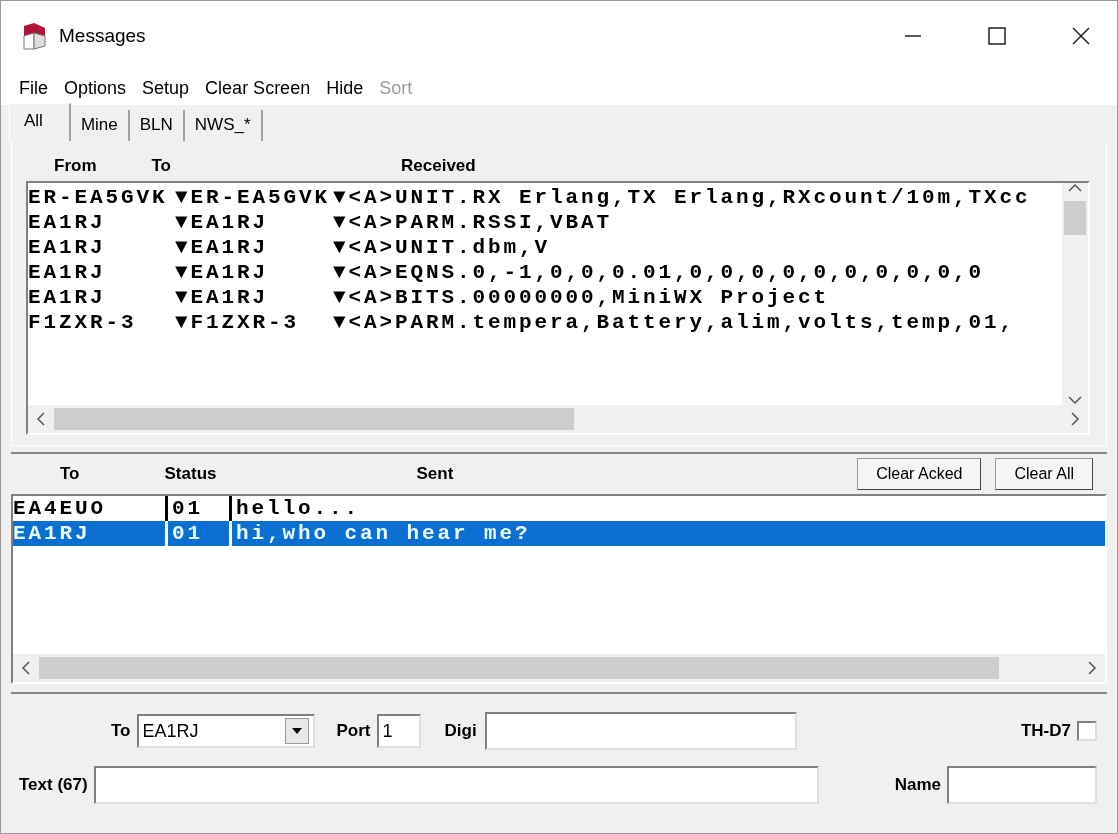 The height and width of the screenshot is (834, 1118). What do you see at coordinates (919, 474) in the screenshot?
I see `clear-button: Clear Acked` at bounding box center [919, 474].